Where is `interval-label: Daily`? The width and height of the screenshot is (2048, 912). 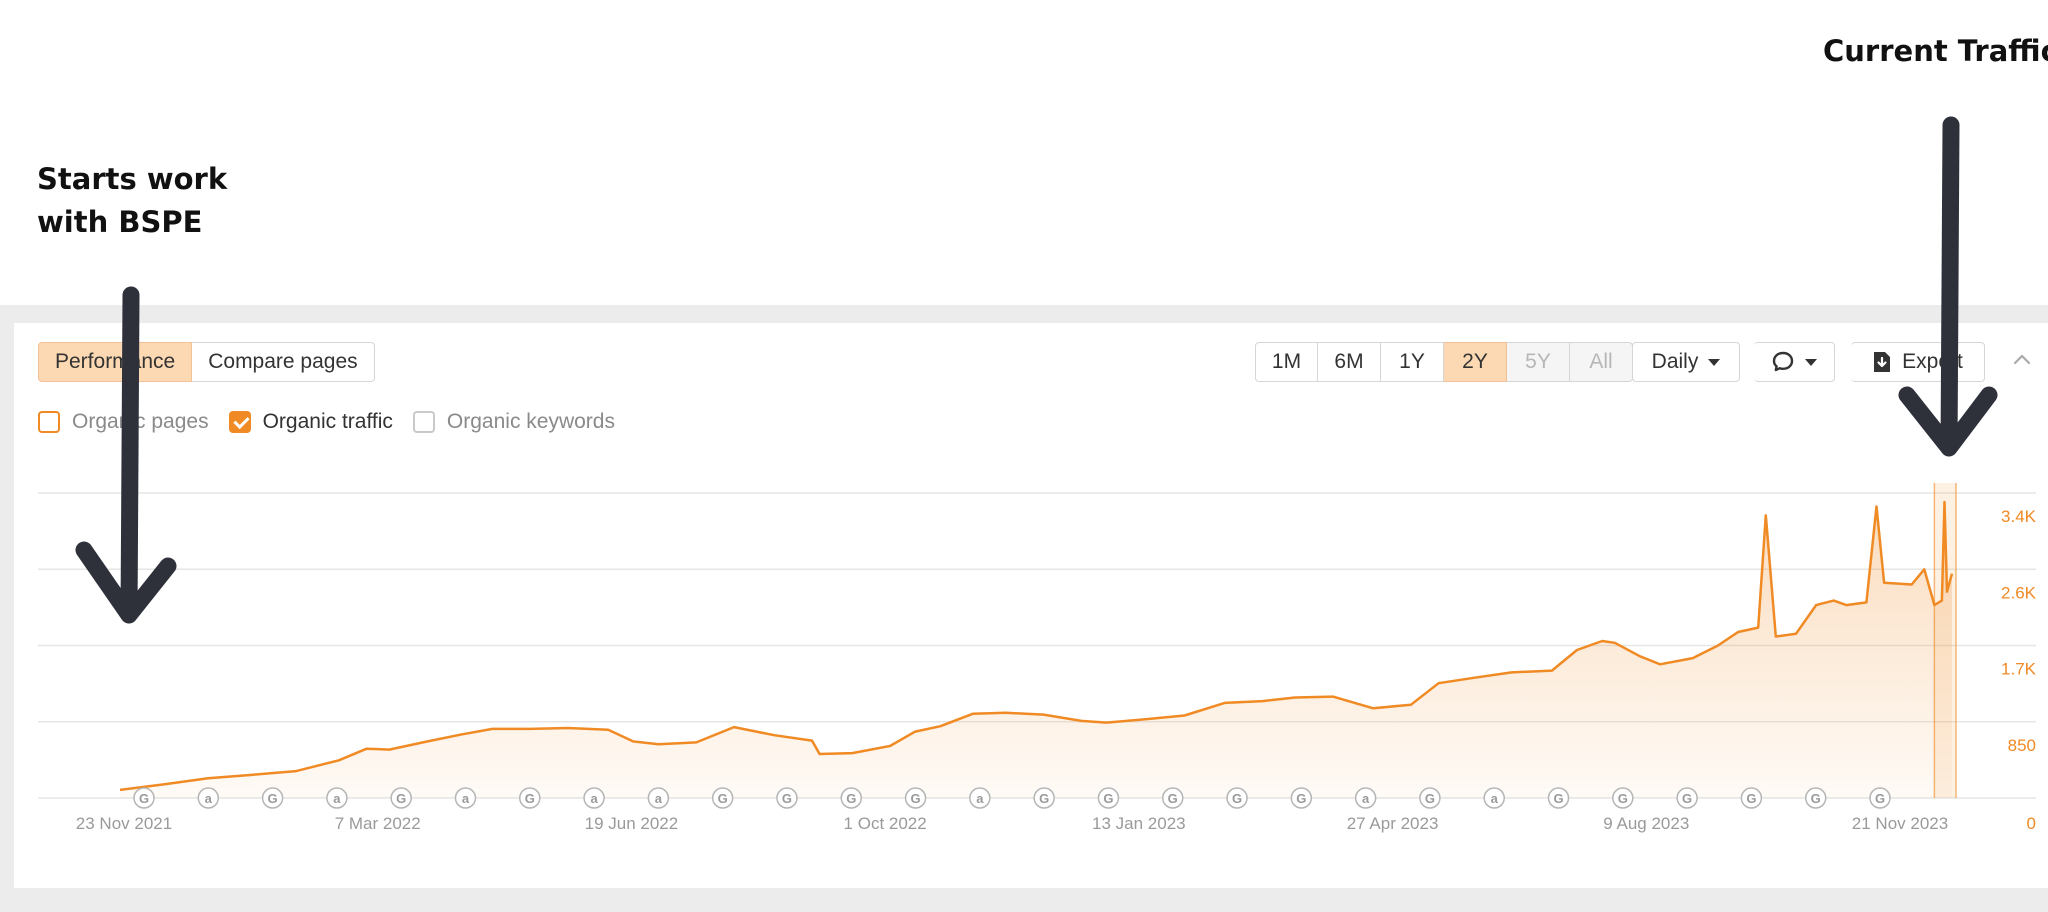
interval-label: Daily is located at coordinates (1675, 361).